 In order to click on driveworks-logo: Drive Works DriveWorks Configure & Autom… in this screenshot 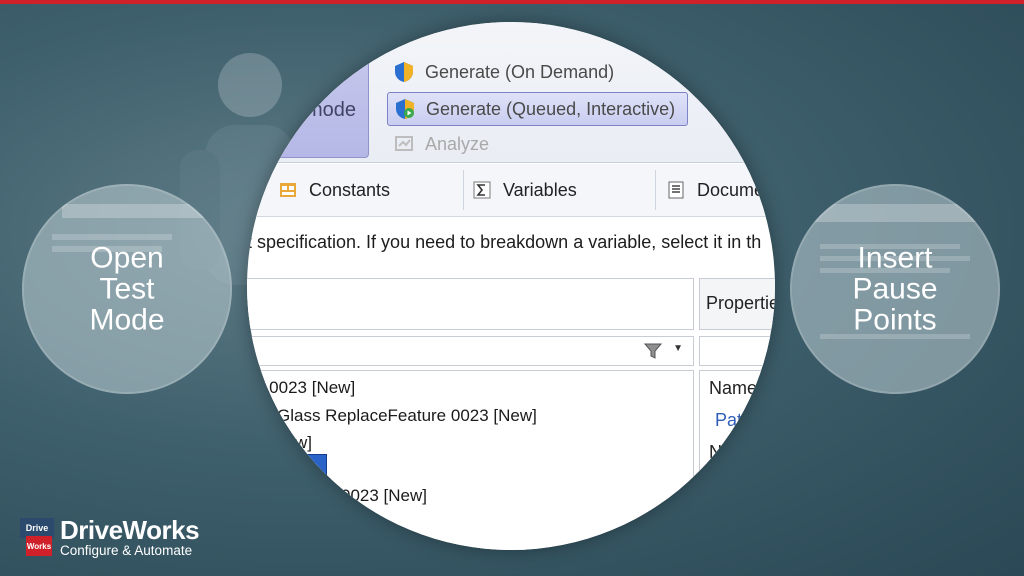, I will do `click(110, 538)`.